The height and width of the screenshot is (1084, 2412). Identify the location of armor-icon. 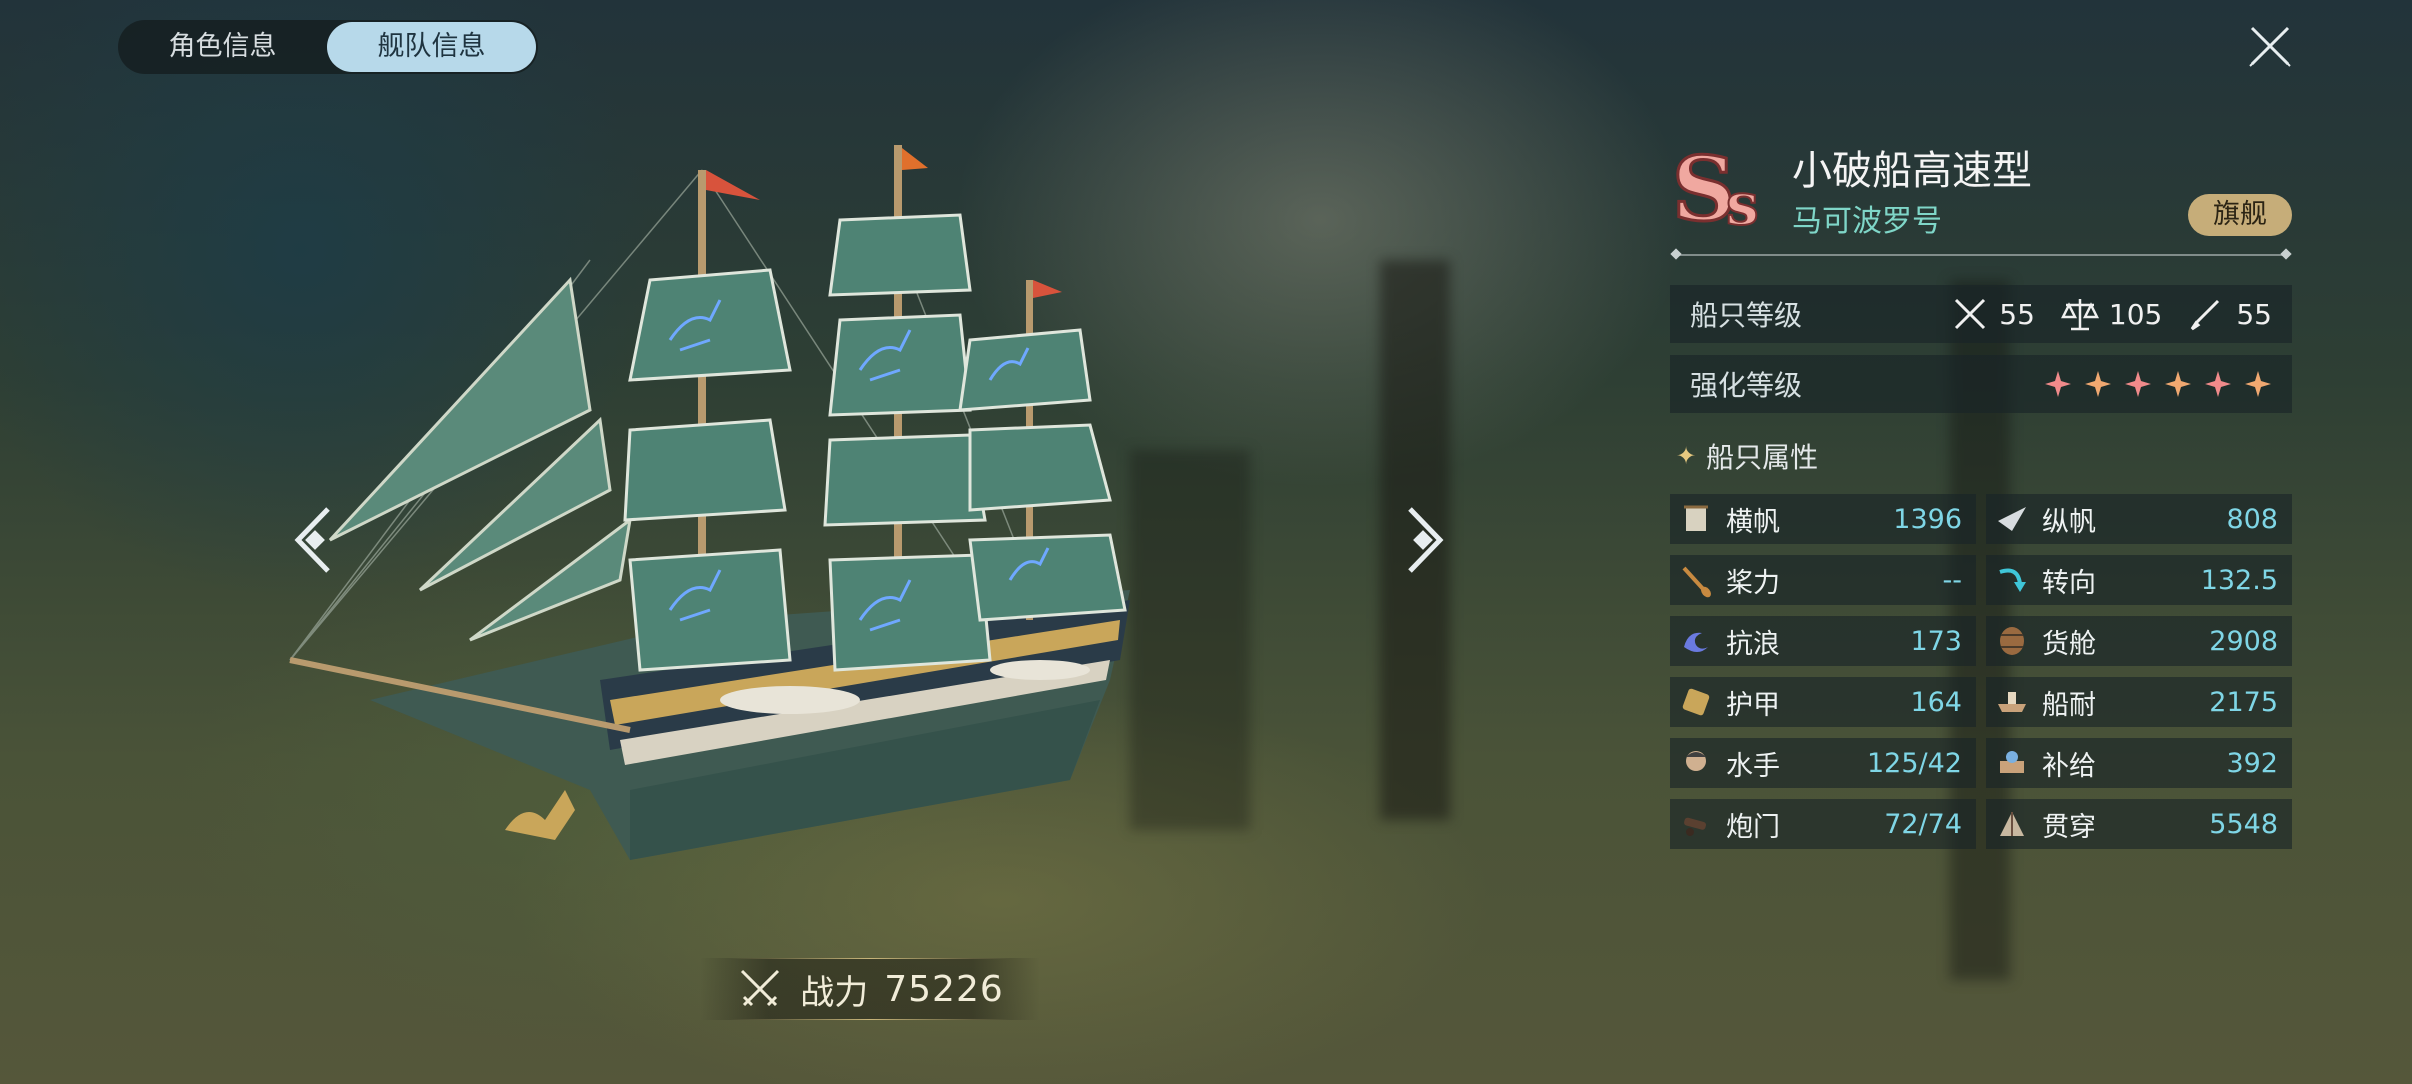
(1696, 702).